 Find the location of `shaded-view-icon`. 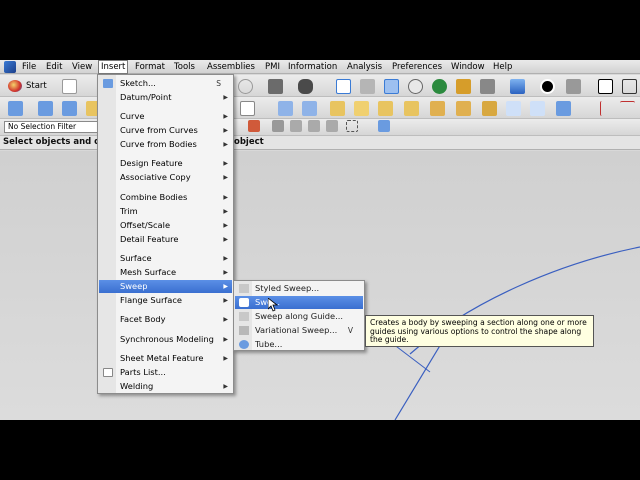

shaded-view-icon is located at coordinates (517, 86).